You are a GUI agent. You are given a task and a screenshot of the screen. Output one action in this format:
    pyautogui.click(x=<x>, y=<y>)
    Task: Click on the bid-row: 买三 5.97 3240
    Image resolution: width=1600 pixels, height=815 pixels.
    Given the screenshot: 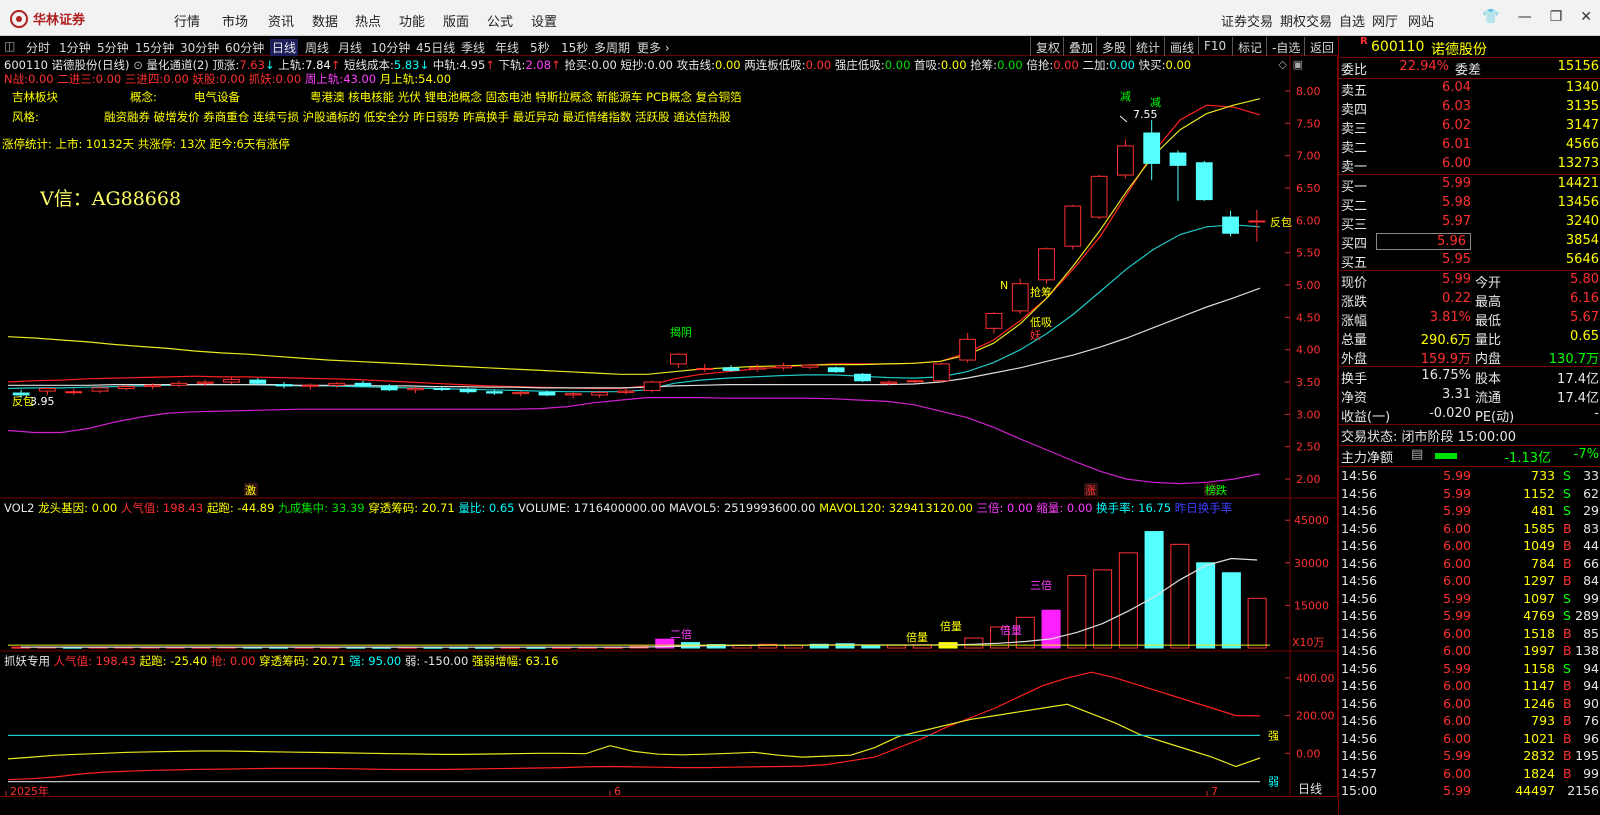 What is the action you would take?
    pyautogui.click(x=1469, y=223)
    